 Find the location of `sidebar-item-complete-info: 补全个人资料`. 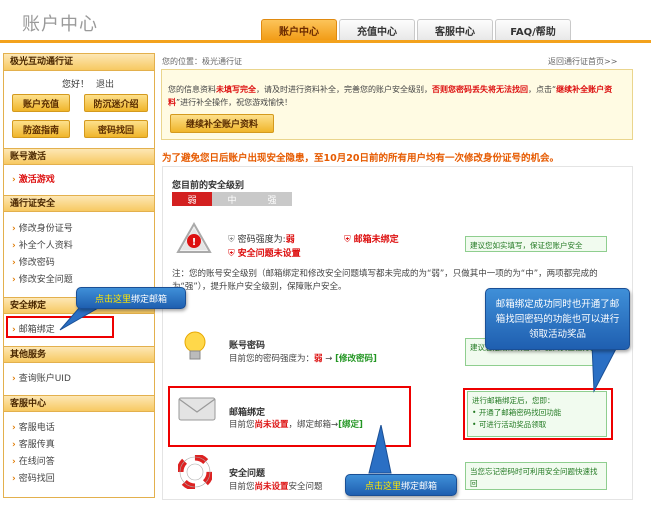

sidebar-item-complete-info: 补全个人资料 is located at coordinates (42, 244).